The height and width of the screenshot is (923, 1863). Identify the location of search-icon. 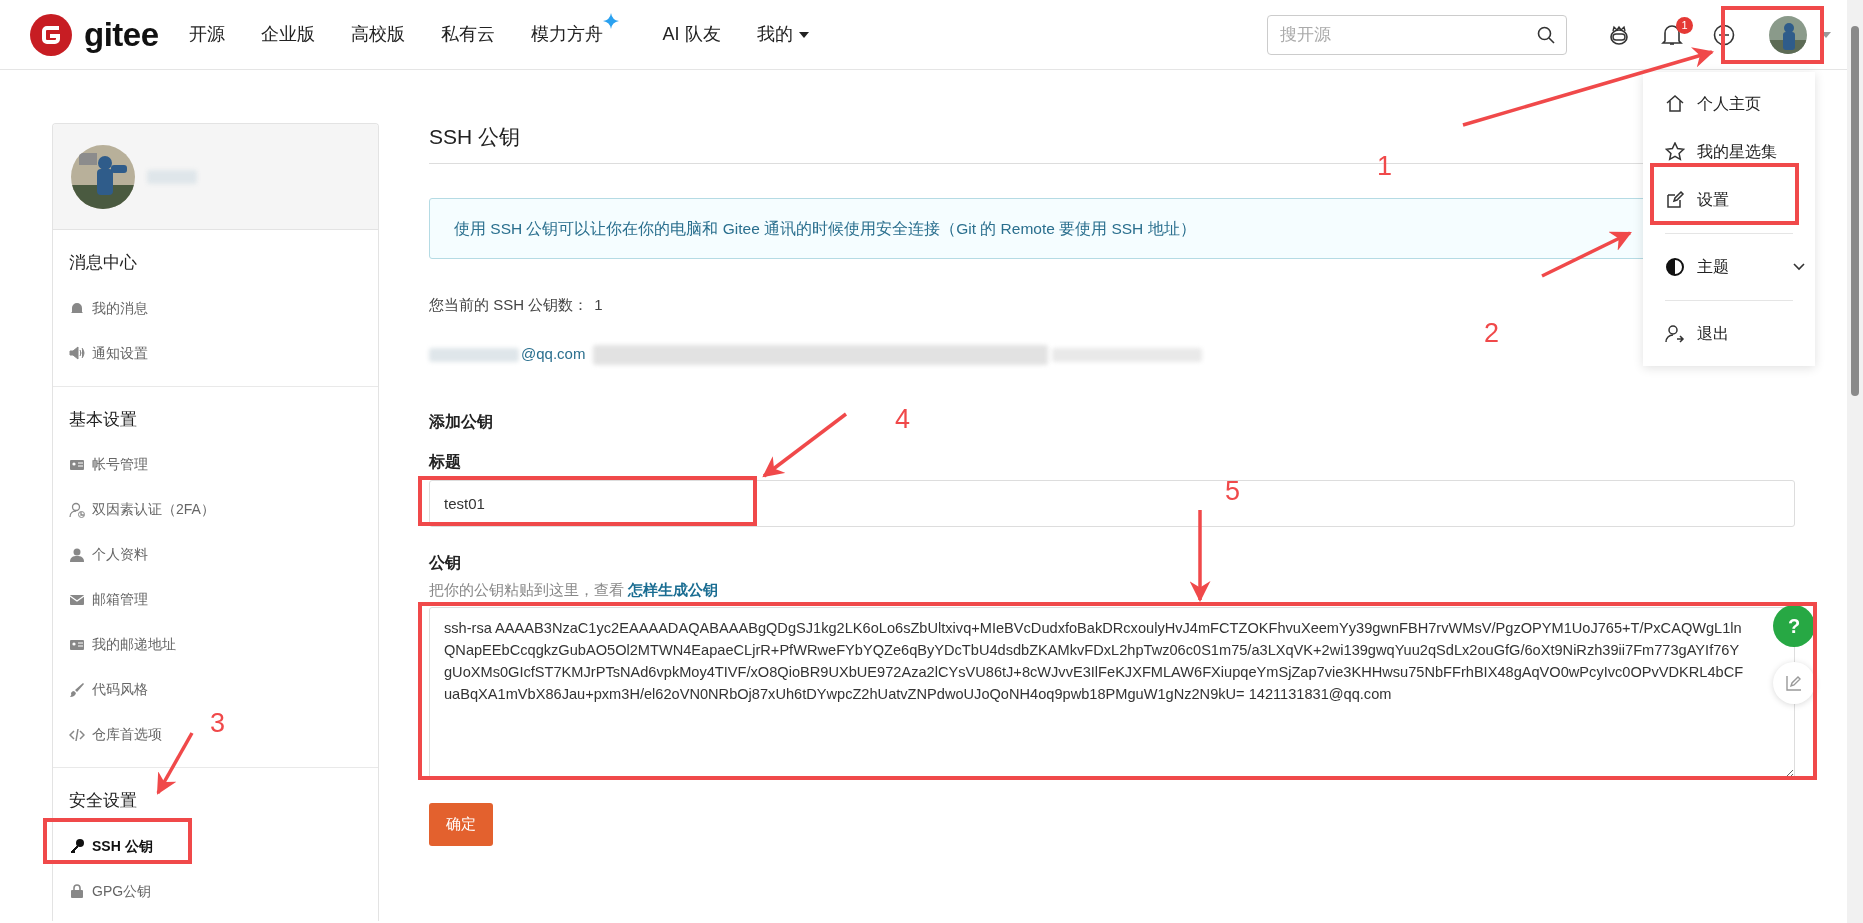
(1546, 34).